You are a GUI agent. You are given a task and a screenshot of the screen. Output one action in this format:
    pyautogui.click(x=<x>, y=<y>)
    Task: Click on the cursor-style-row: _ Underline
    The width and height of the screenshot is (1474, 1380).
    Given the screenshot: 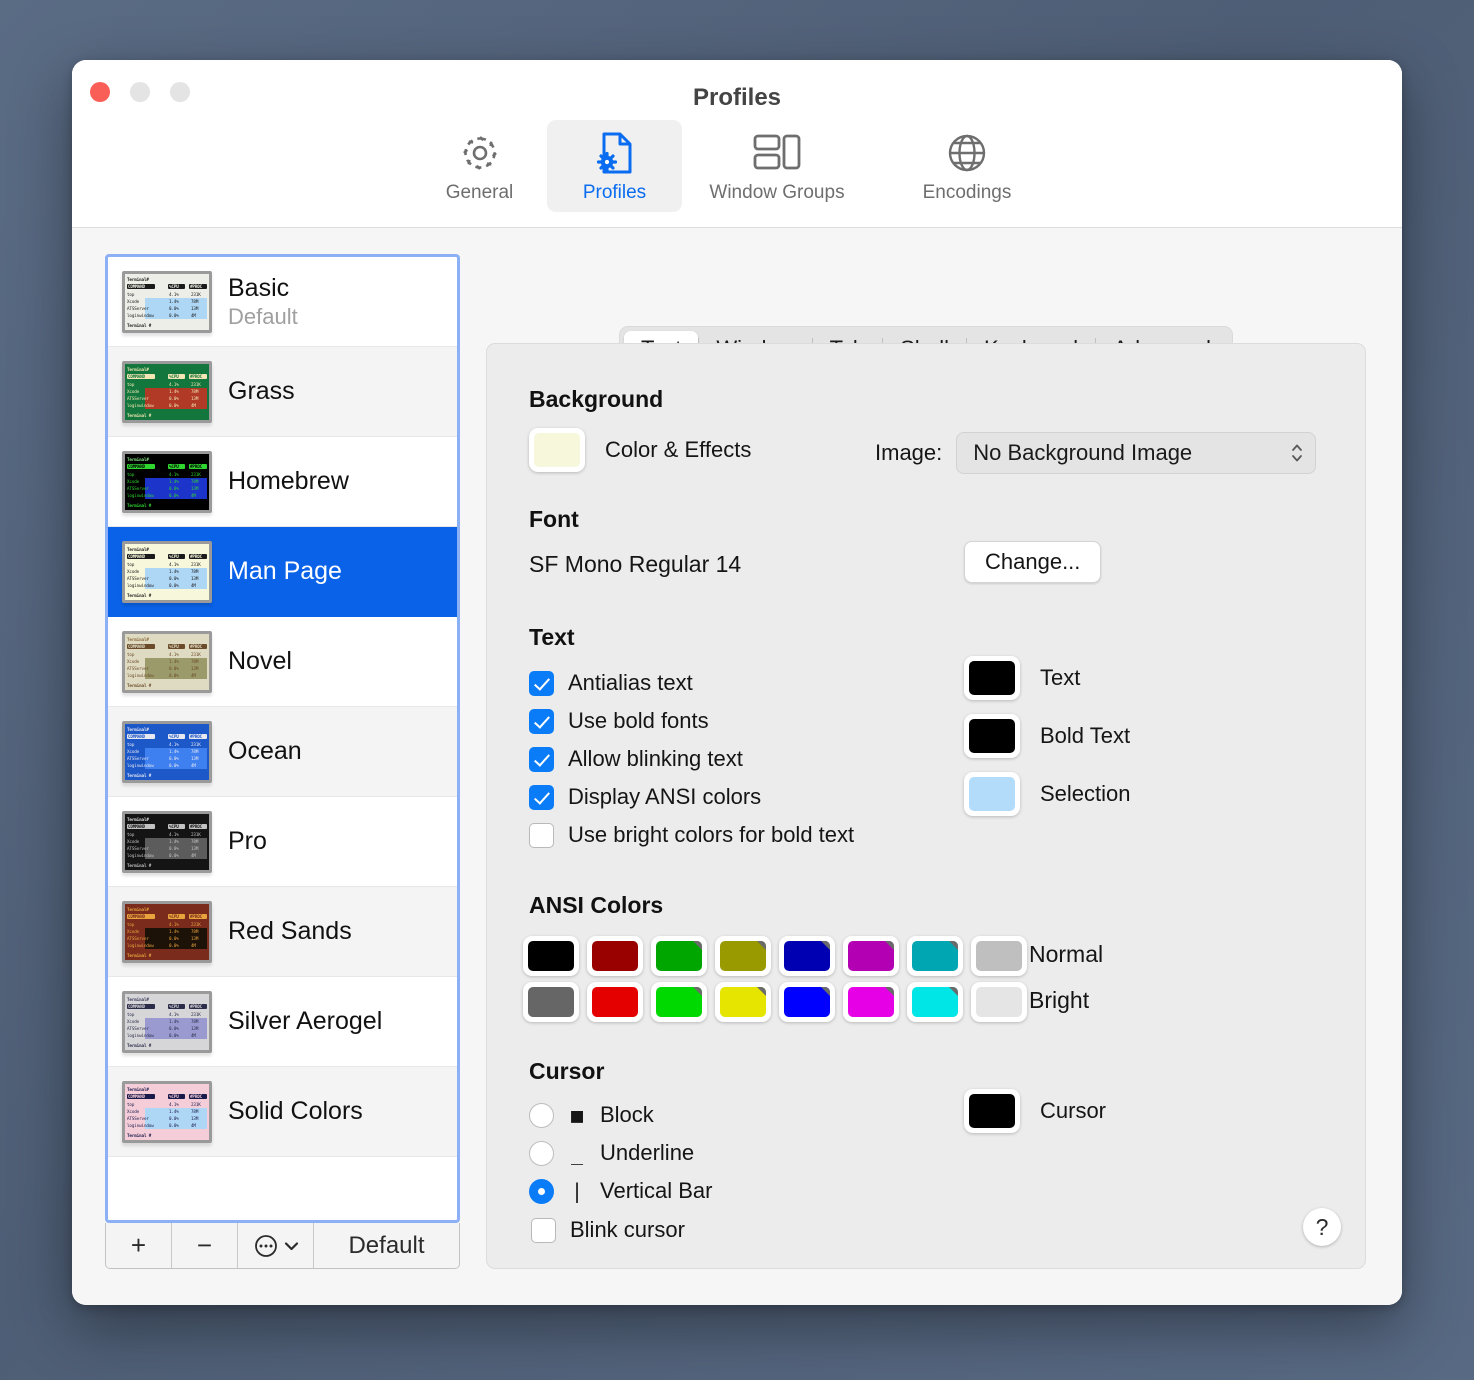 What is the action you would take?
    pyautogui.click(x=621, y=1153)
    